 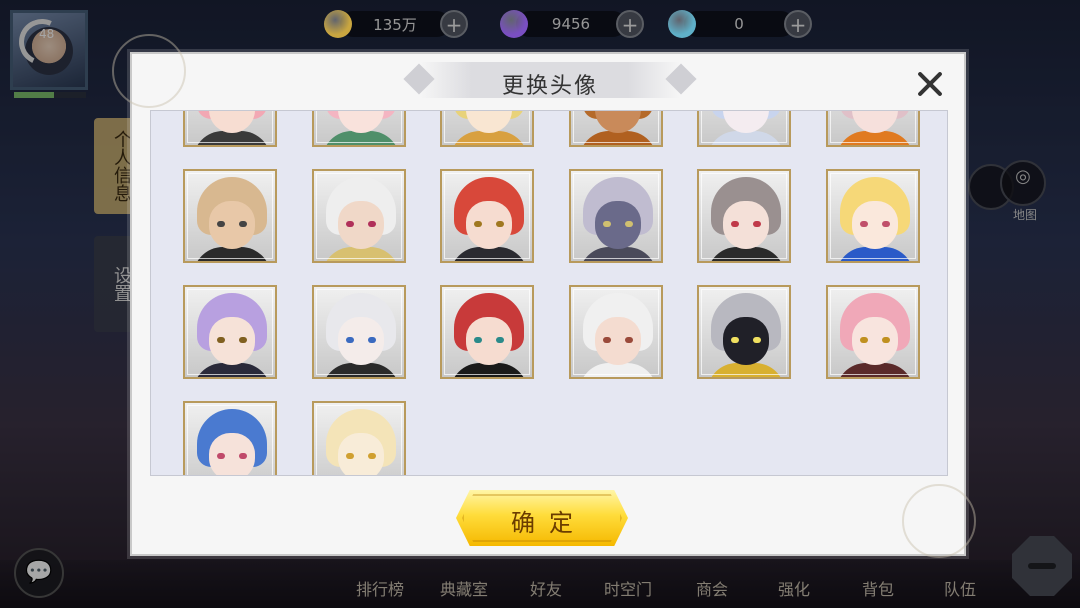 I want to click on gold-coin-icon, so click(x=338, y=24).